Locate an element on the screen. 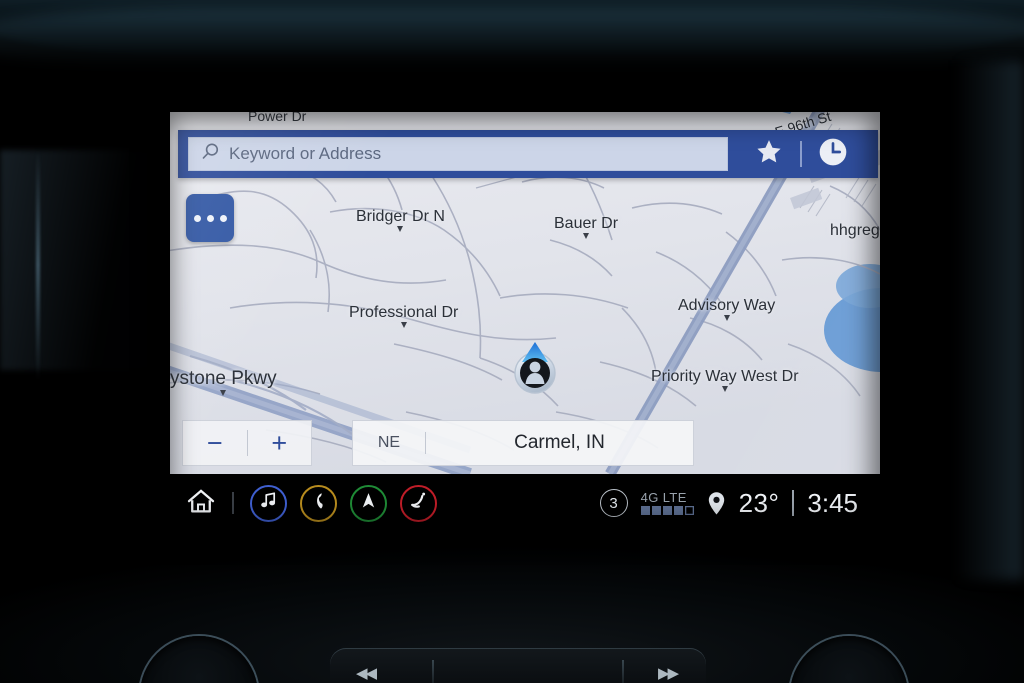 The height and width of the screenshot is (683, 1024). network-indicator: 4G LTE is located at coordinates (667, 502).